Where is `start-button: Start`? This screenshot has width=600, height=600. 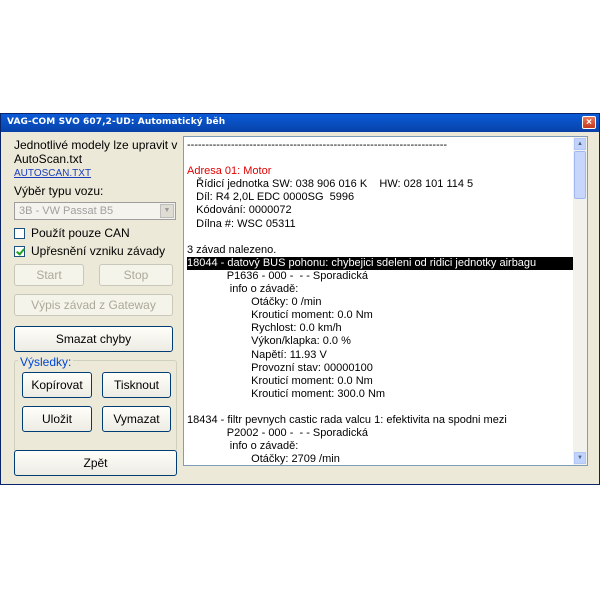 start-button: Start is located at coordinates (49, 275).